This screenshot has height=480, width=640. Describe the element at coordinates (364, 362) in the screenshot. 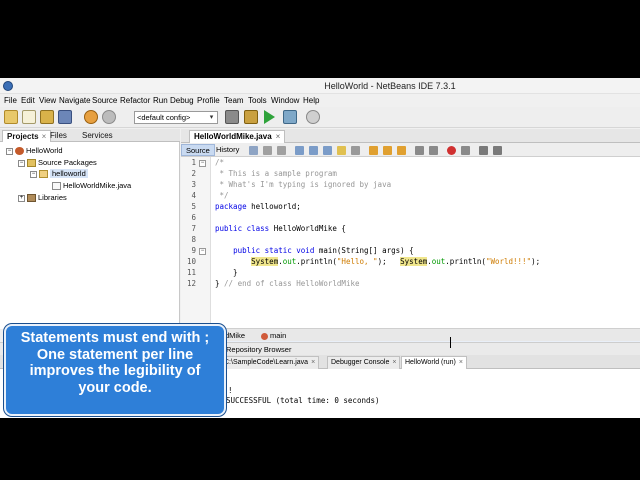

I see `tab-debugger-console: Debugger Console ×` at that location.